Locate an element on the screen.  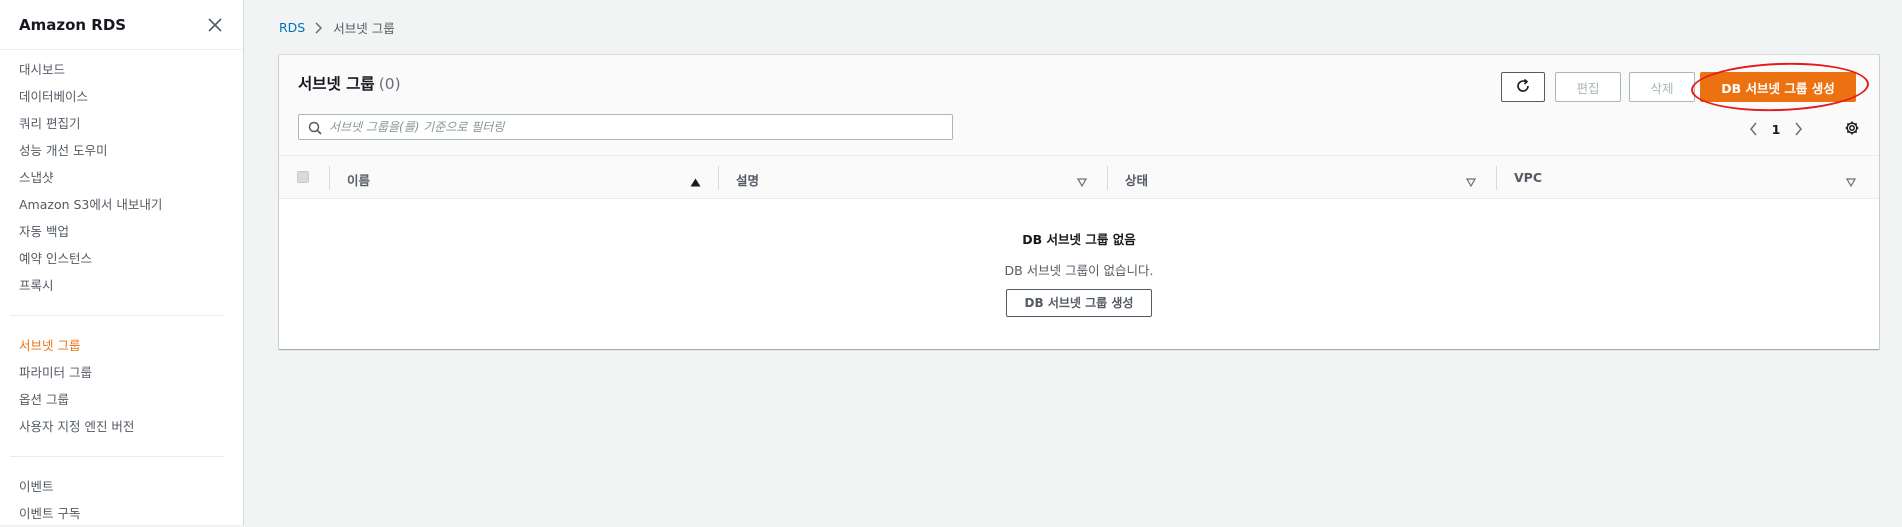
empty-state-title: DB 서브넷 그룹 없음 is located at coordinates (1079, 239).